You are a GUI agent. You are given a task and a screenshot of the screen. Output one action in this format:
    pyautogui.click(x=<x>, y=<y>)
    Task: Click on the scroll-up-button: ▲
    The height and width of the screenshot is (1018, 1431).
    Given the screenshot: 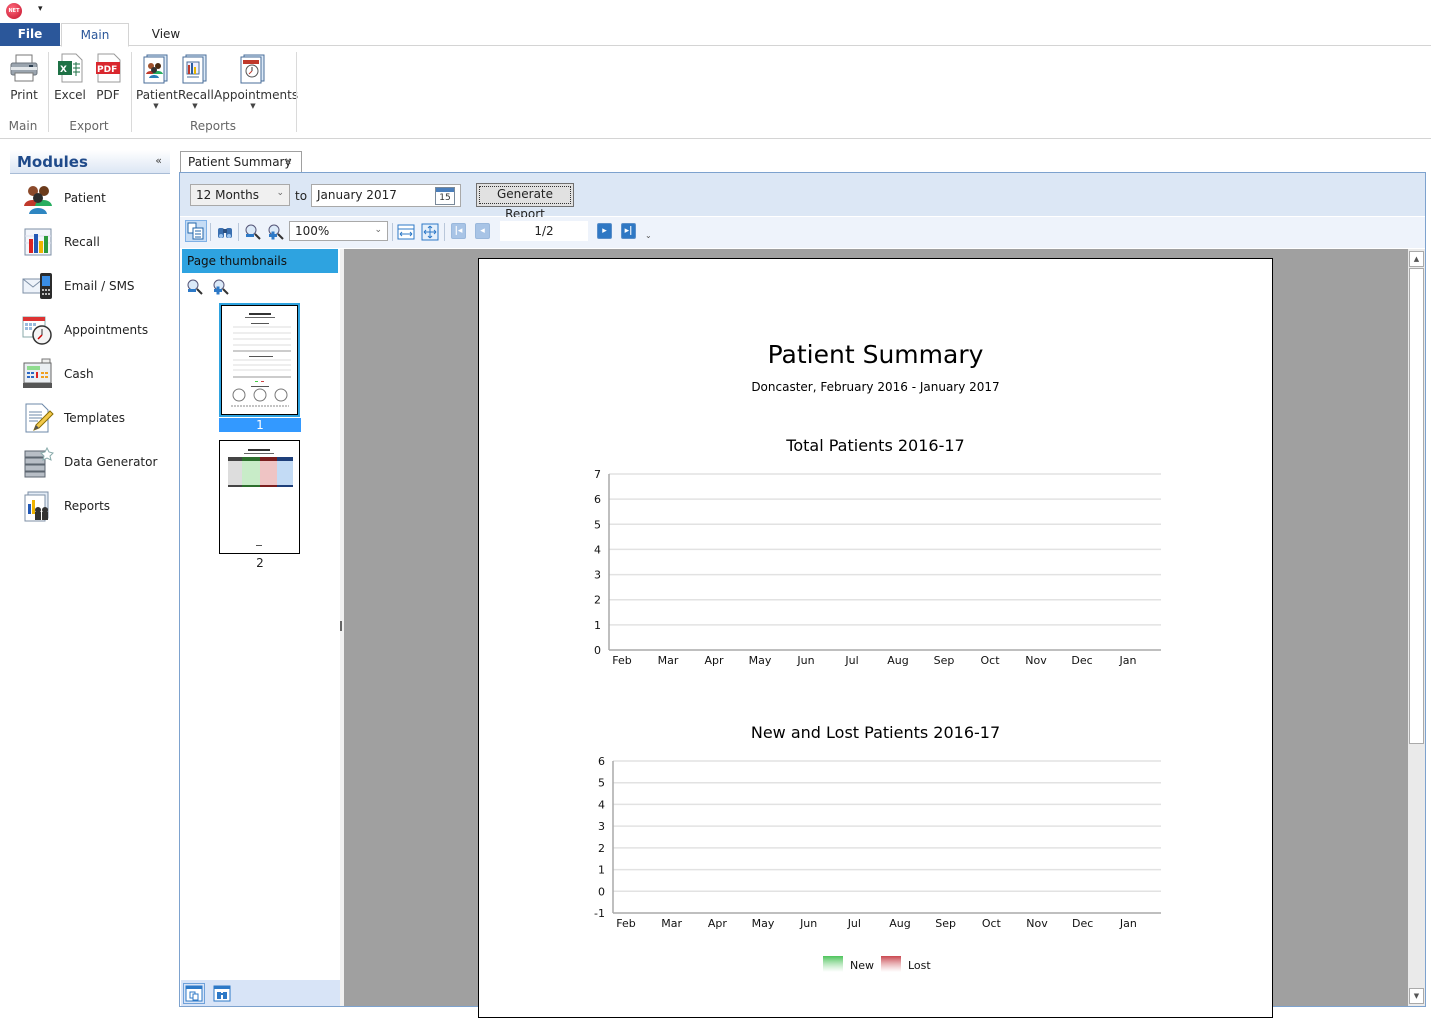 What is the action you would take?
    pyautogui.click(x=1416, y=259)
    